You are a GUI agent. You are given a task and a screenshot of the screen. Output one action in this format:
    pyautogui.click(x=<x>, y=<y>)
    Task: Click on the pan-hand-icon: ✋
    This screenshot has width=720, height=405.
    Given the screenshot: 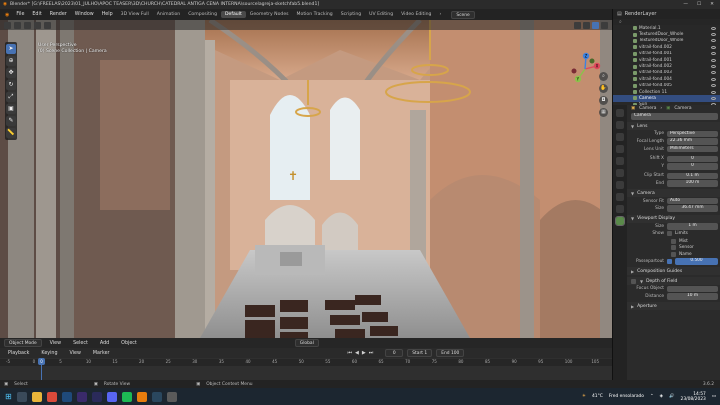 What is the action you would take?
    pyautogui.click(x=603, y=88)
    